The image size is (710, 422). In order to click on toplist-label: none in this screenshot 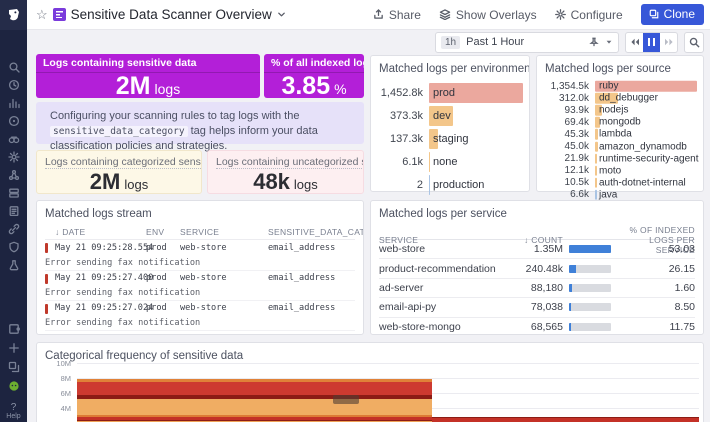, I will do `click(445, 161)`.